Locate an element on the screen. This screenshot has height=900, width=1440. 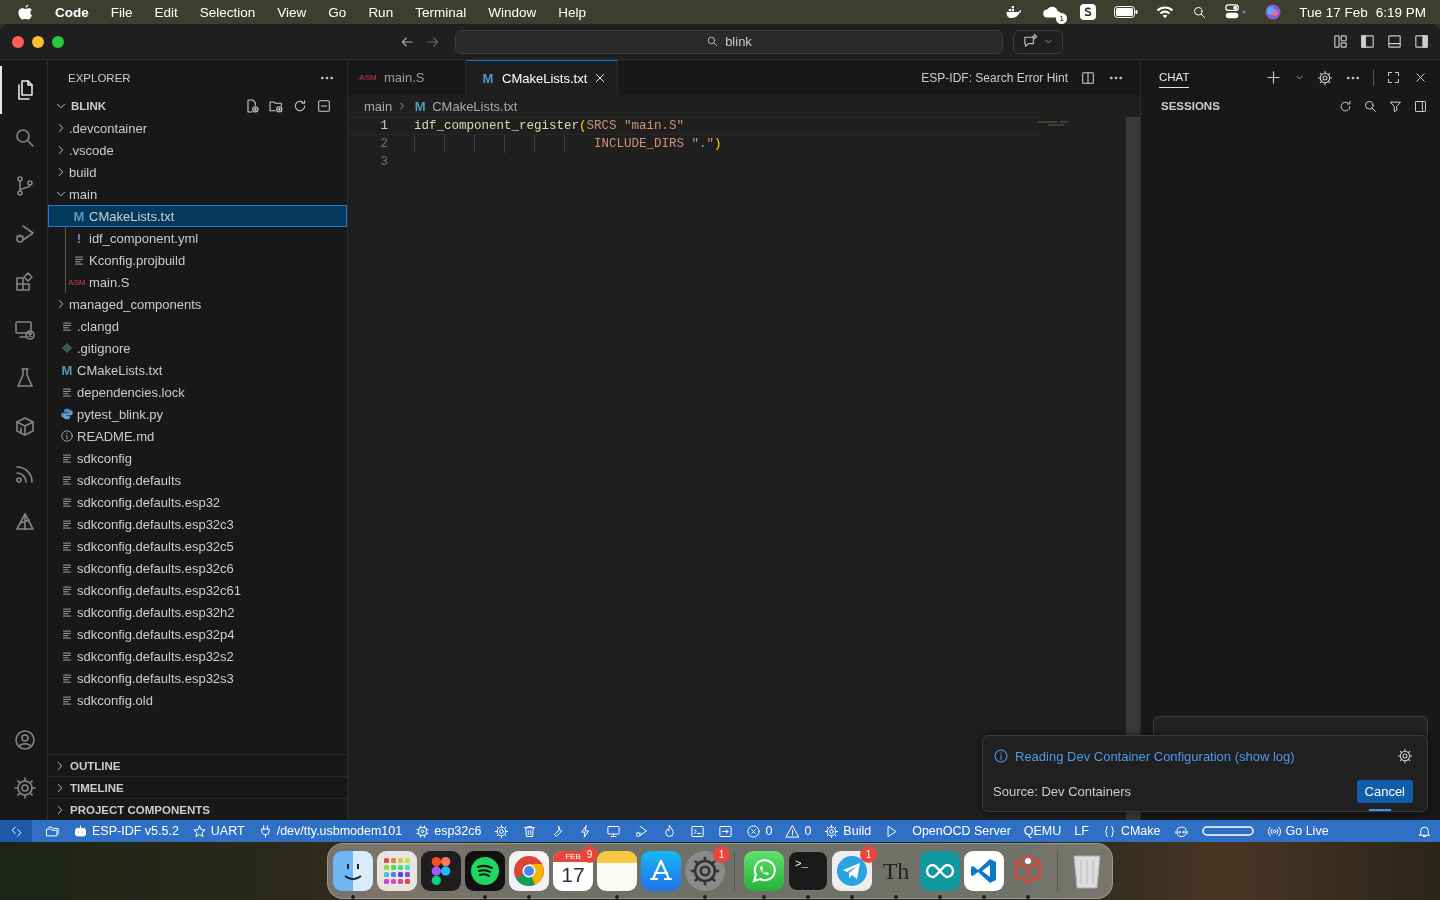
terminal-window-icon: >_ is located at coordinates (808, 871).